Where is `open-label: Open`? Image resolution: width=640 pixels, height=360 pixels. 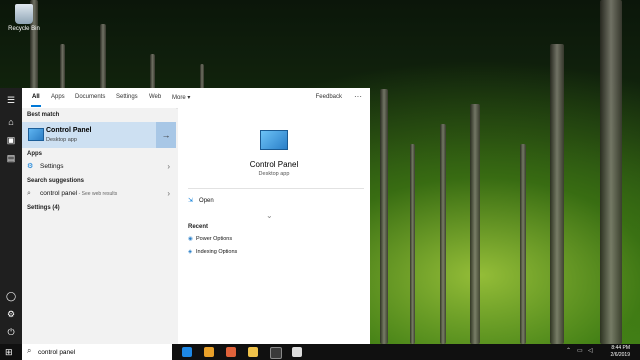
open-label: Open is located at coordinates (206, 201).